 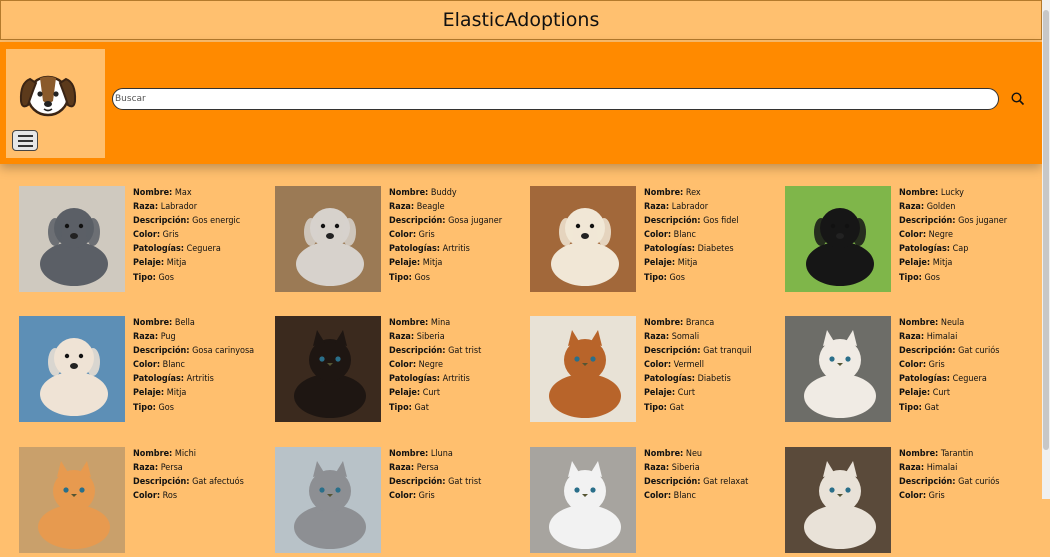 I want to click on pet-type-line: Tipo: Gos, so click(x=969, y=278).